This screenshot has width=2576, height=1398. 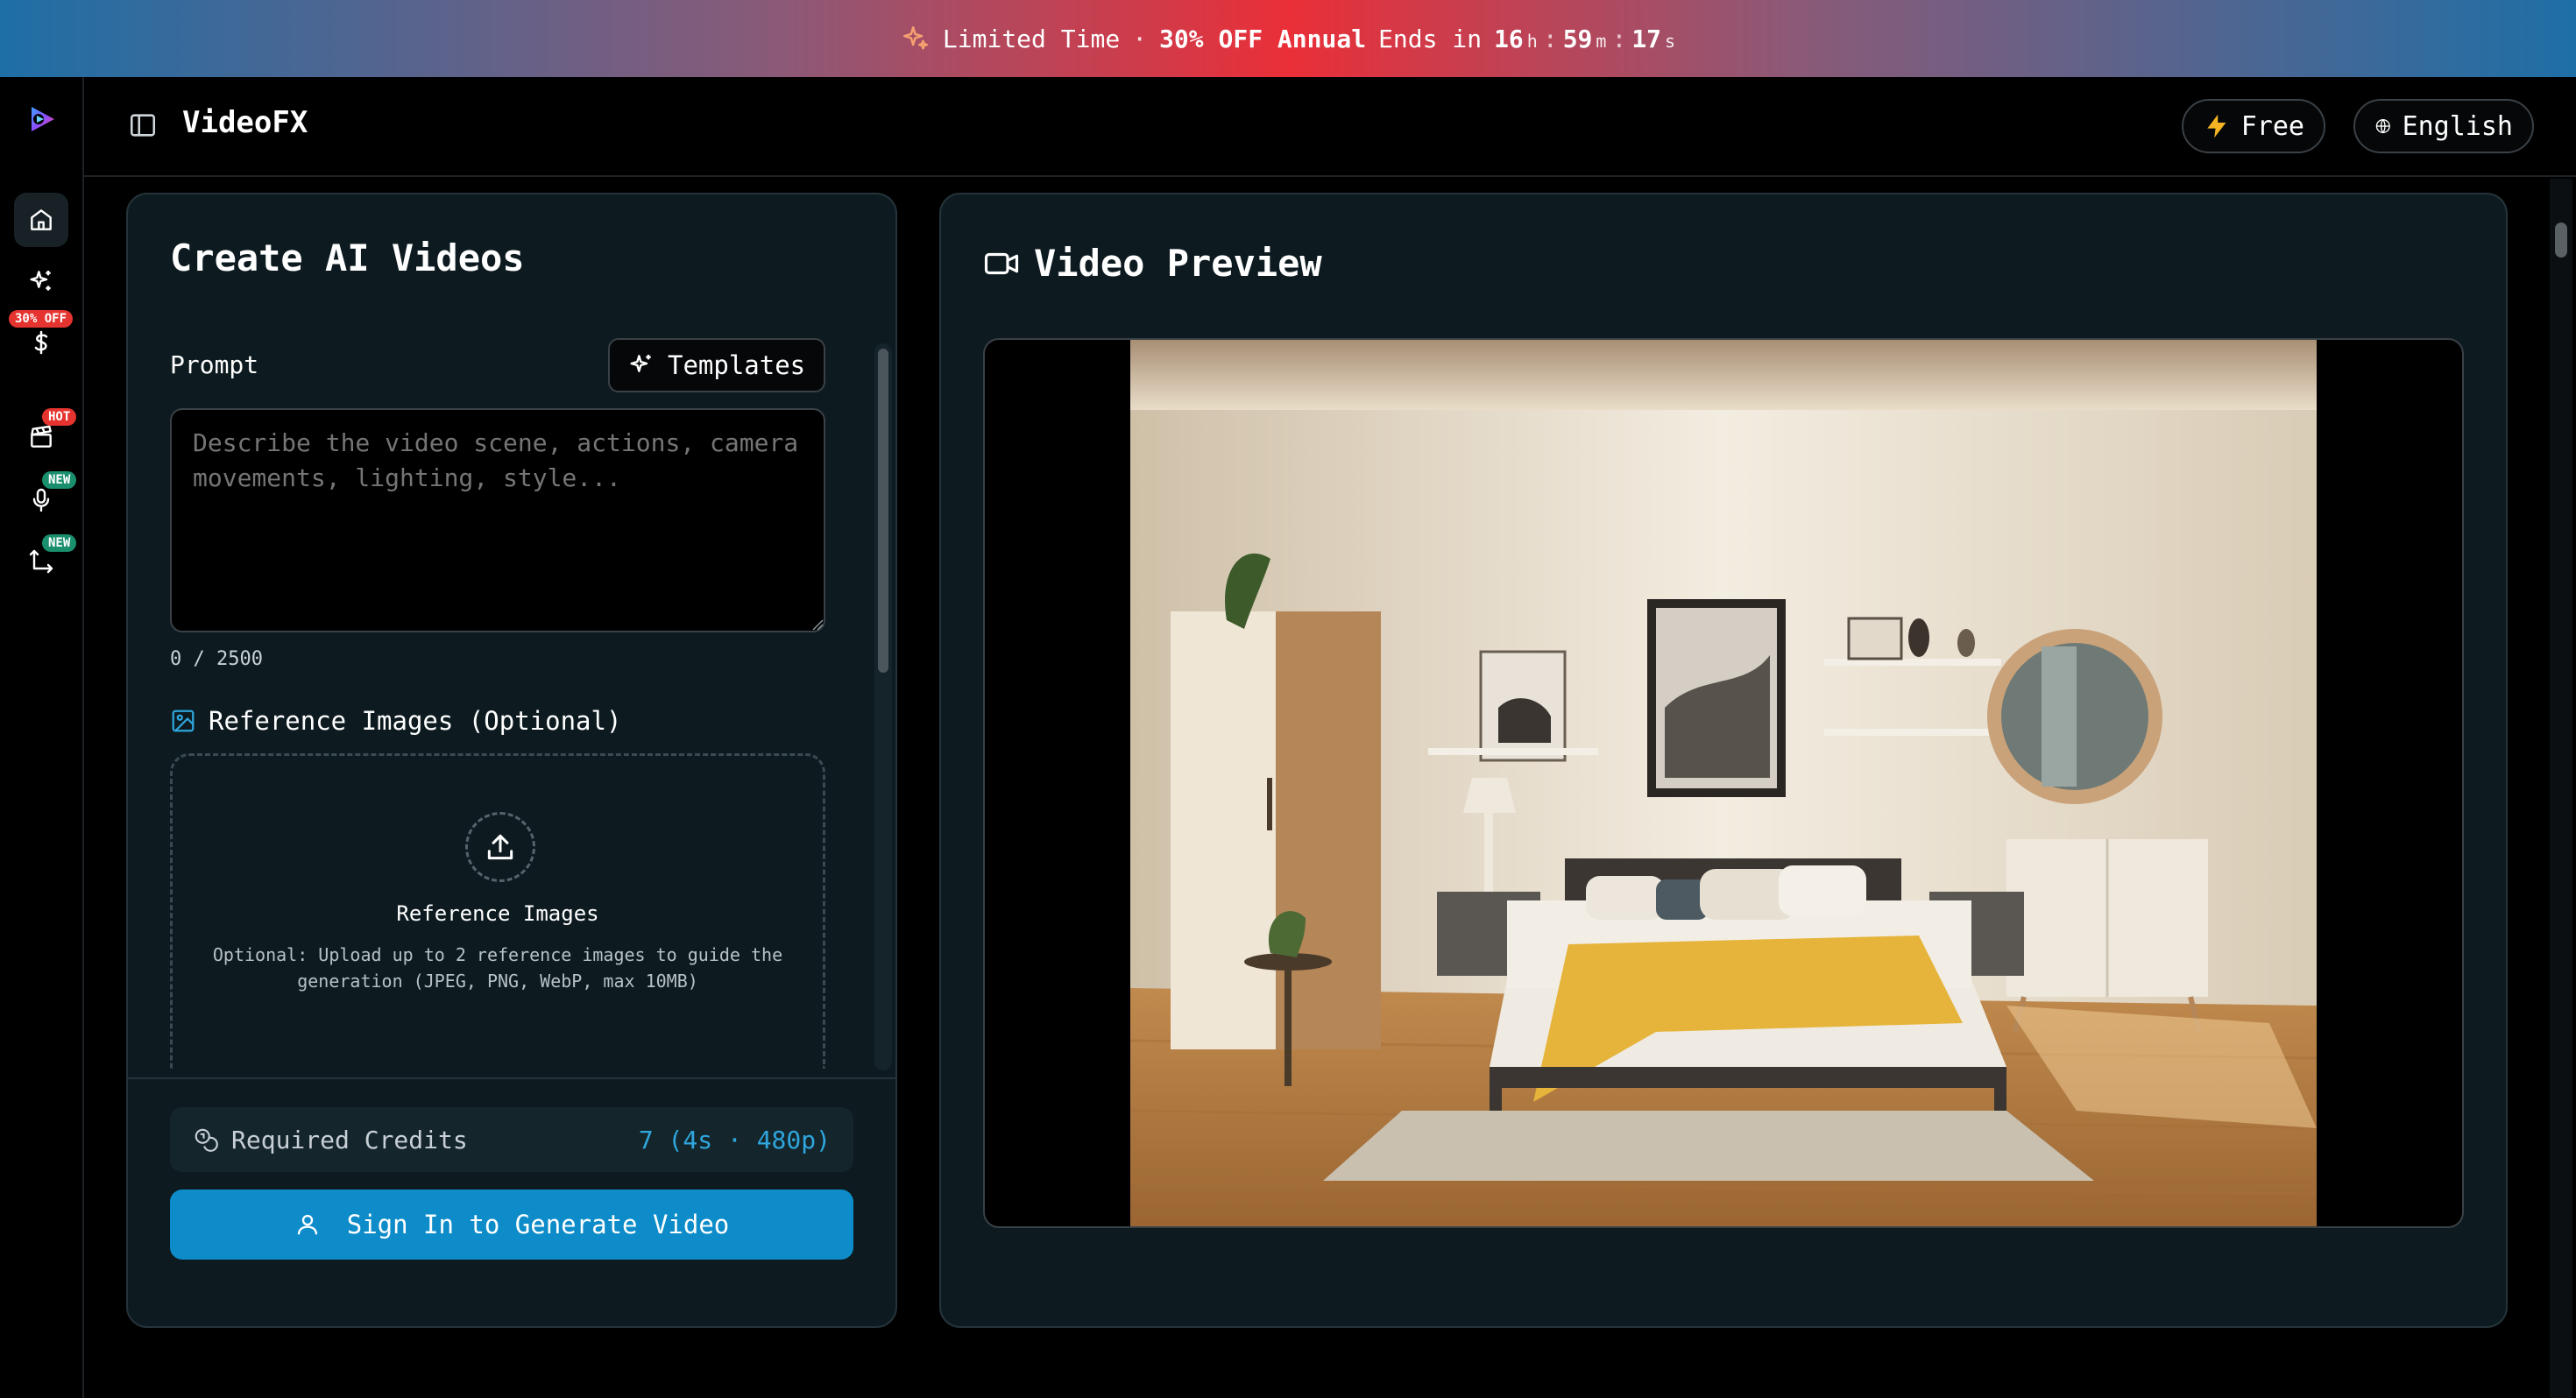 I want to click on video-preview-title: Video Preview, so click(x=1178, y=263).